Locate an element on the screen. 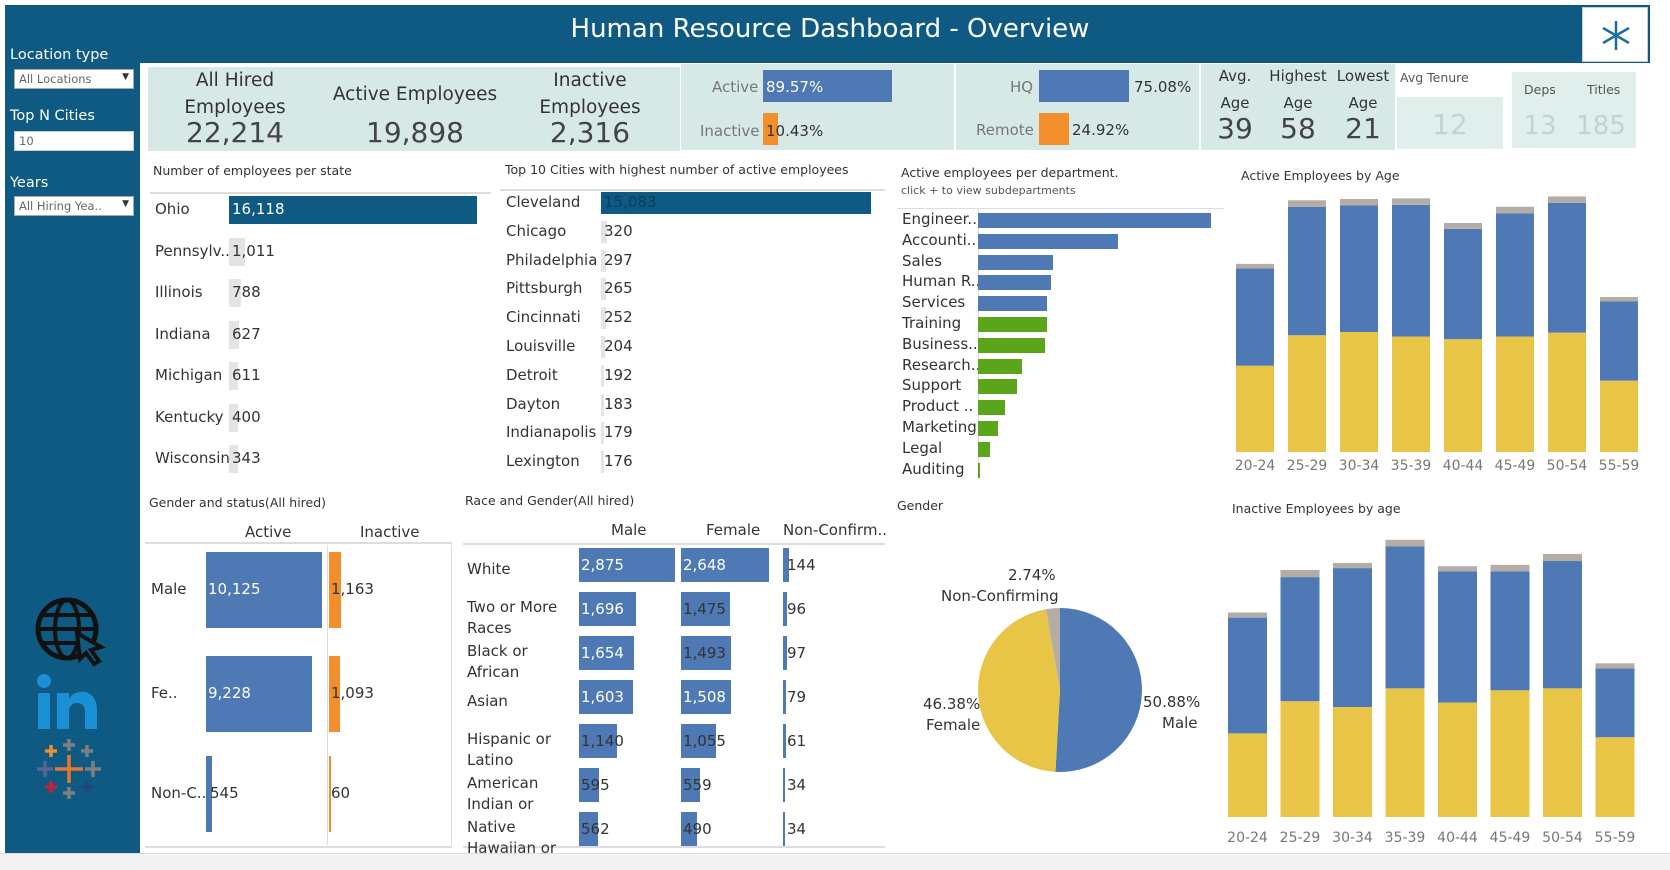  city-label: Chicago is located at coordinates (536, 230).